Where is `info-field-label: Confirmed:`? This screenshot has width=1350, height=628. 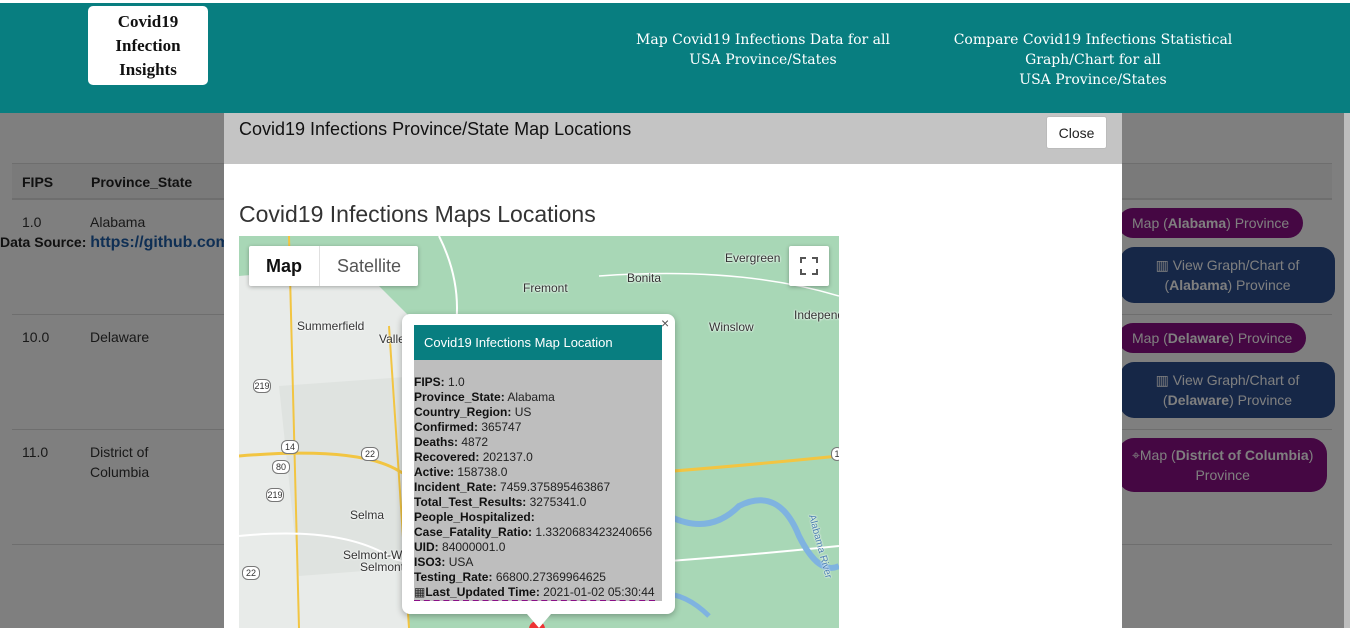
info-field-label: Confirmed: is located at coordinates (446, 427).